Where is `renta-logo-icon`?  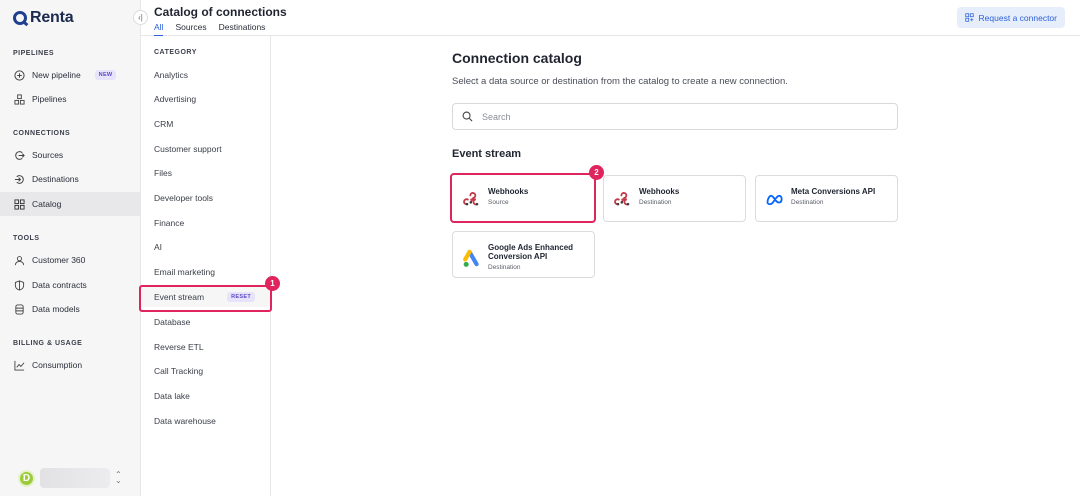 renta-logo-icon is located at coordinates (20, 18).